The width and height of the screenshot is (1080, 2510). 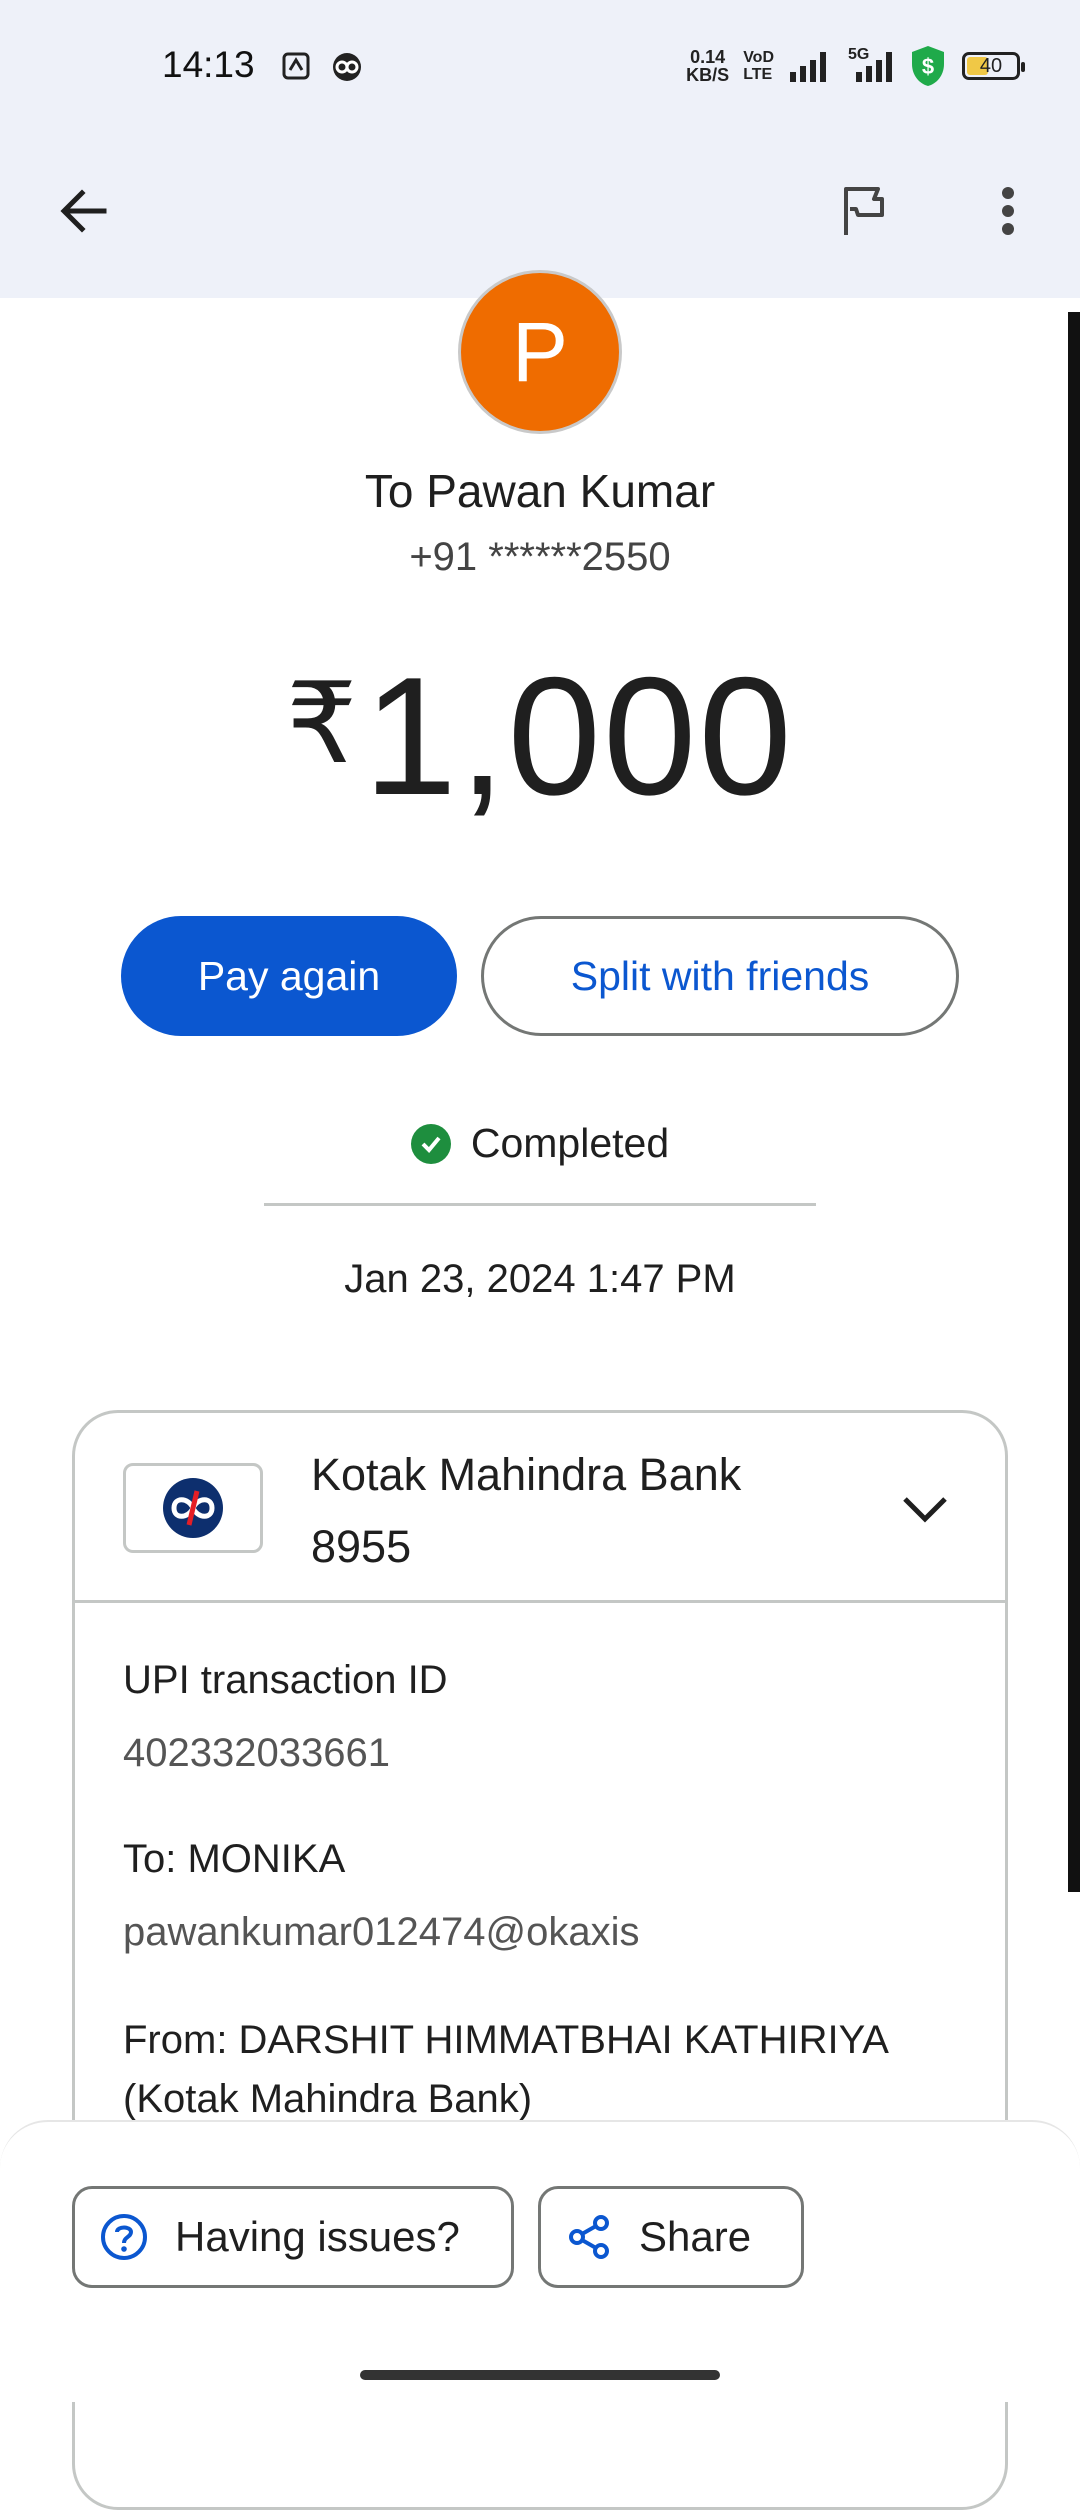 What do you see at coordinates (720, 976) in the screenshot?
I see `split-with-friends-button: Split with friends` at bounding box center [720, 976].